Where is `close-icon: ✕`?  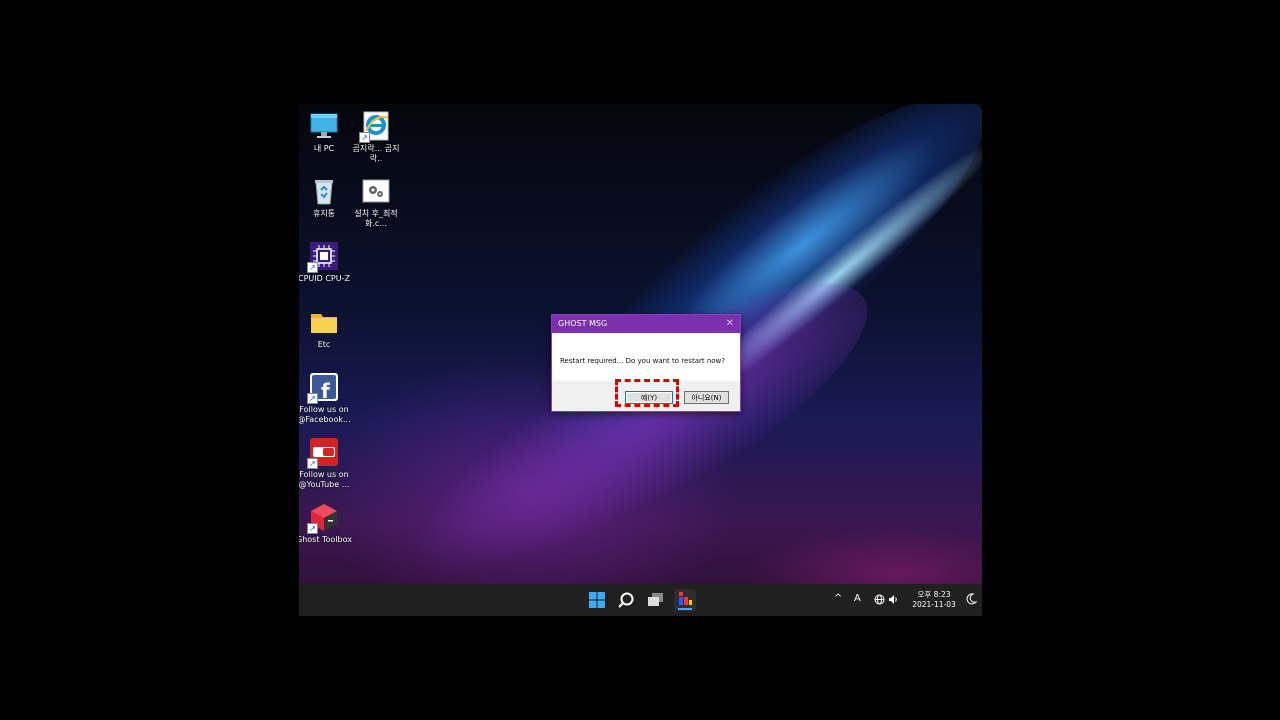 close-icon: ✕ is located at coordinates (730, 324).